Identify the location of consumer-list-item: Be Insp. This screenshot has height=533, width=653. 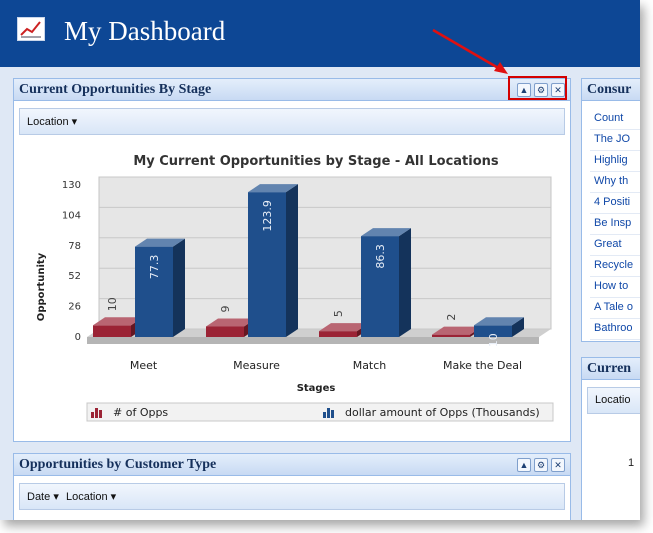
(612, 223).